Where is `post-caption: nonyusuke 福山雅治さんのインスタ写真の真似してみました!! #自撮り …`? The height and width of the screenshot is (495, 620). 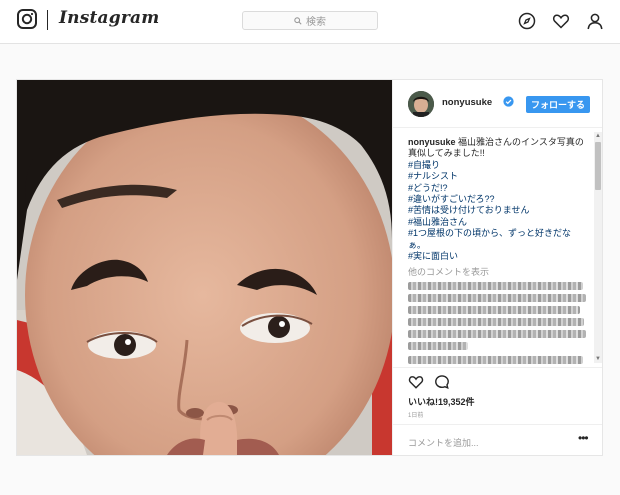
post-caption: nonyusuke 福山雅治さんのインスタ写真の真似してみました!! #自撮り … is located at coordinates (498, 199).